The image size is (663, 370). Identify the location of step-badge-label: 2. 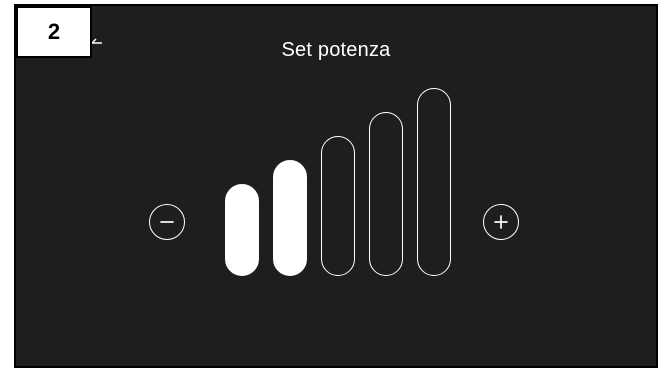
(54, 31).